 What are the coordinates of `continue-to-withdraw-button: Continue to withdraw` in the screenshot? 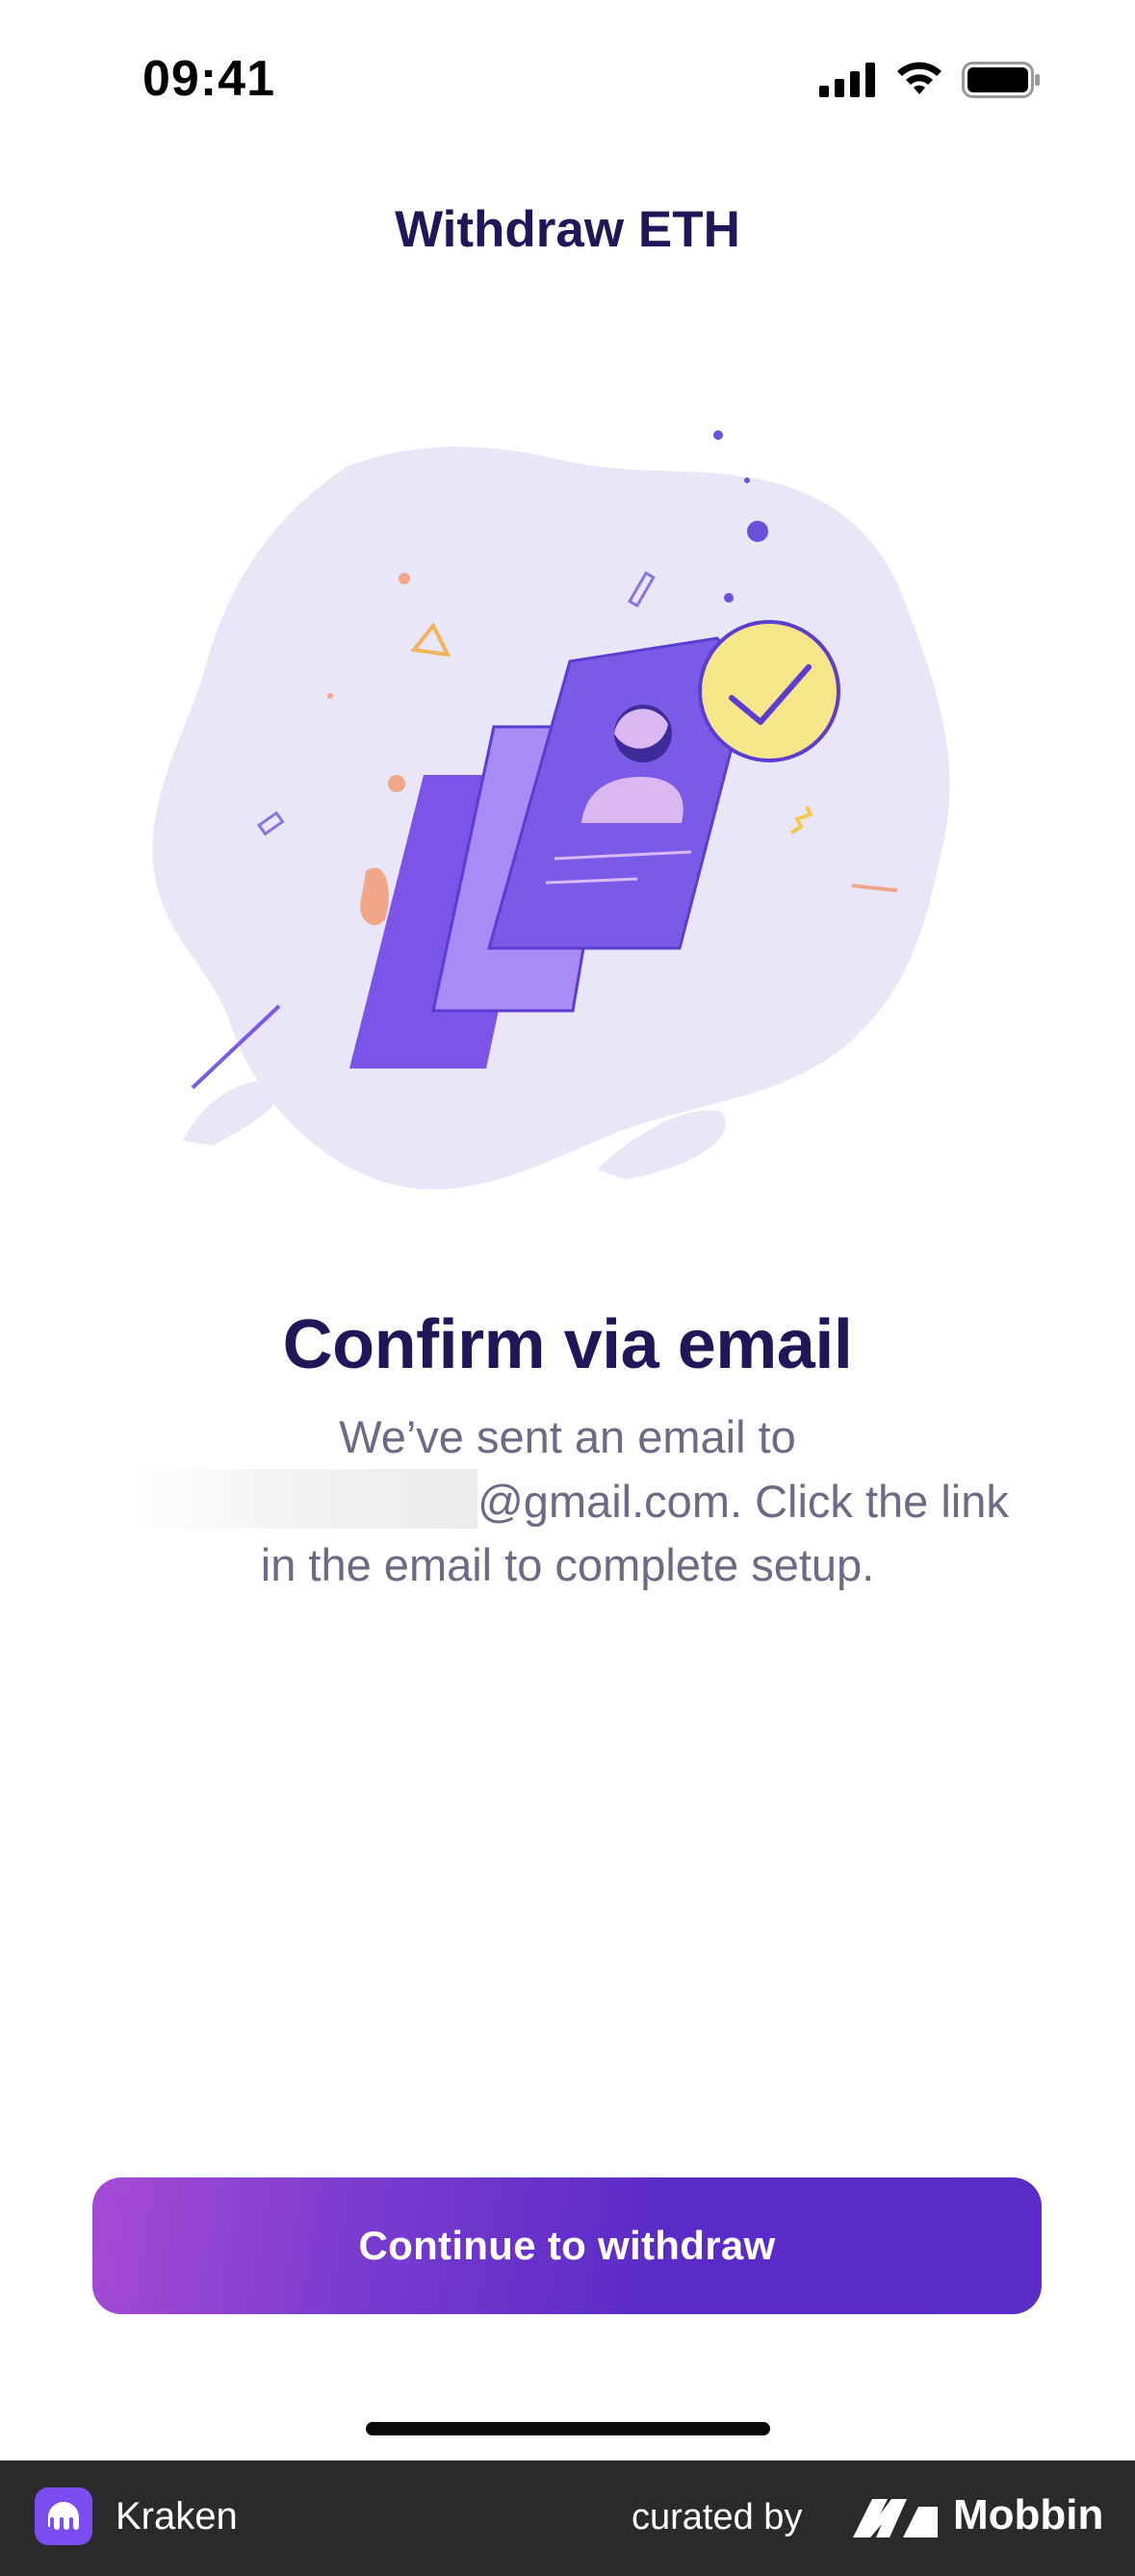 It's located at (567, 2246).